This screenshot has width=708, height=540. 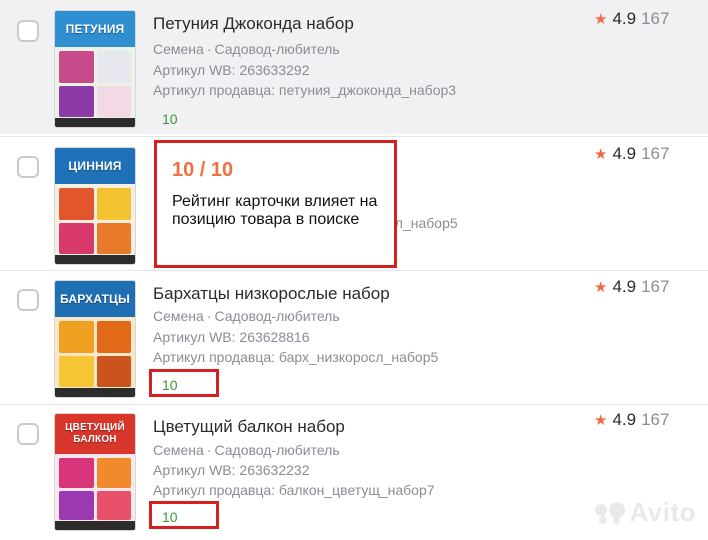 I want to click on product-title: Бархатцы низкорослые набор, so click(x=271, y=294).